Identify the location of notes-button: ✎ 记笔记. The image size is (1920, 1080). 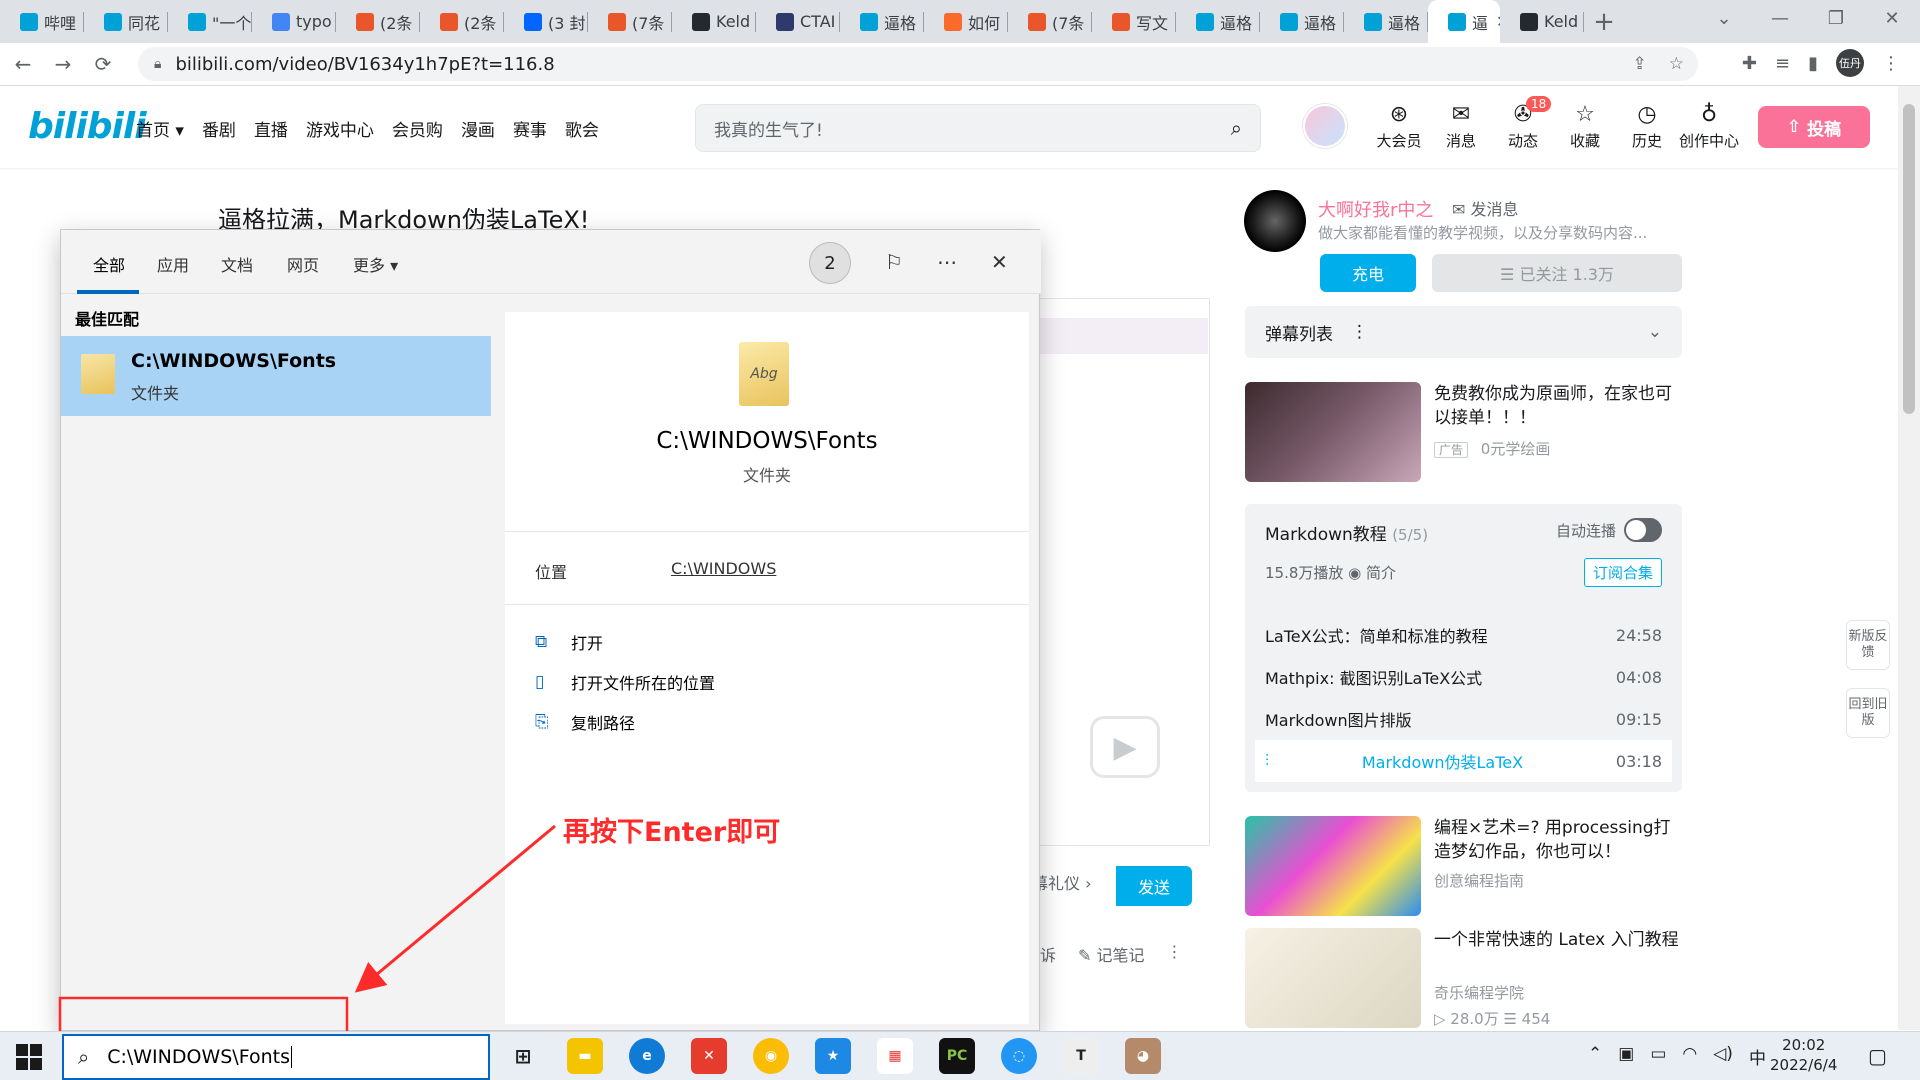
(1111, 954).